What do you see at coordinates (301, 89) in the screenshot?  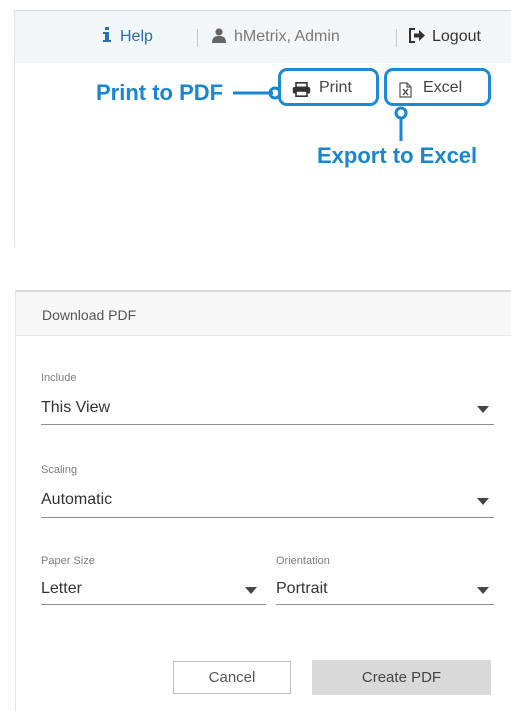 I see `printer-icon` at bounding box center [301, 89].